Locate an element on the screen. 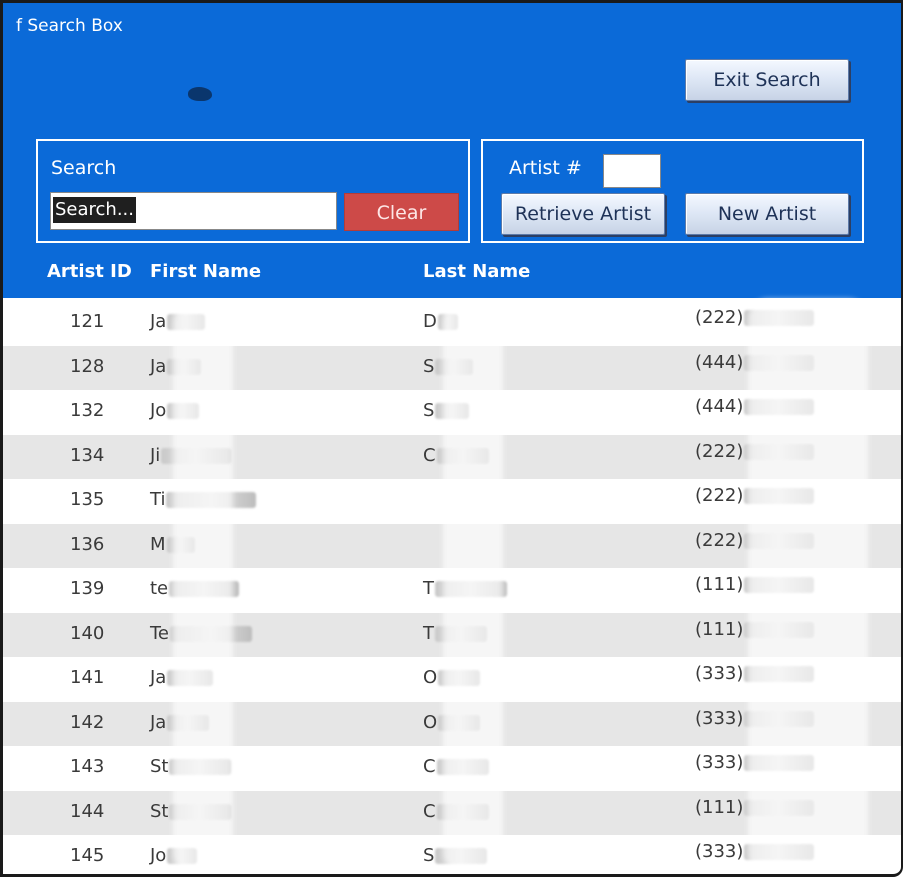 This screenshot has width=903, height=877. artist-id-cell-text: 141 is located at coordinates (87, 677).